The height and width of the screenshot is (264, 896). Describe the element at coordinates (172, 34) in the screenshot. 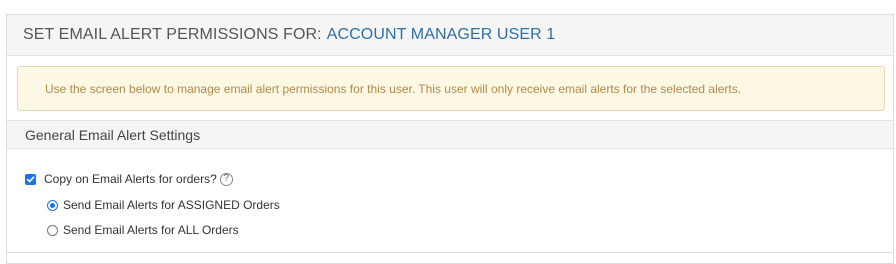

I see `page-title: SET EMAIL ALERT PERMISSIONS FOR:` at that location.